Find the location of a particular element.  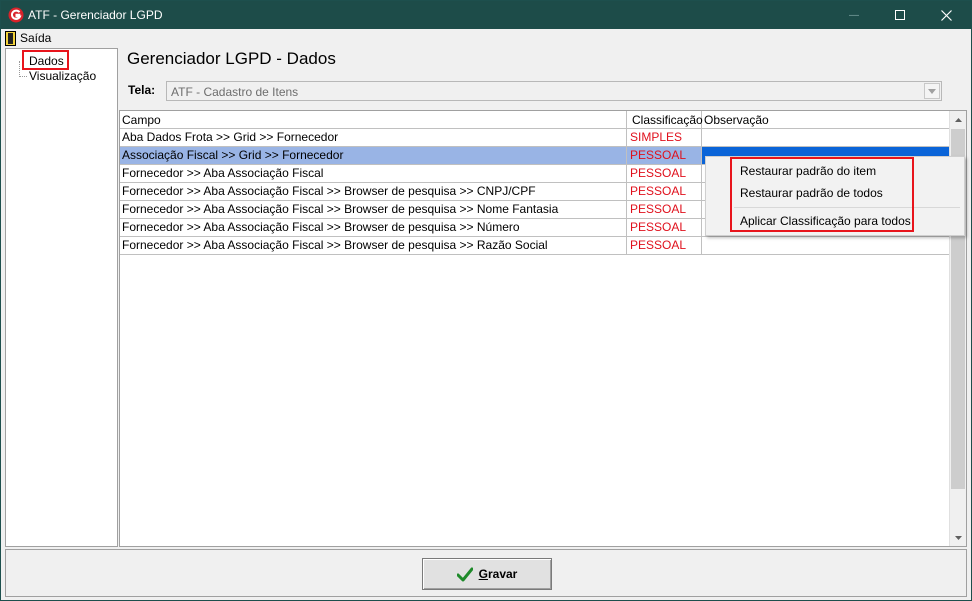

tree-item-visualizacao: Visualização is located at coordinates (62, 76).